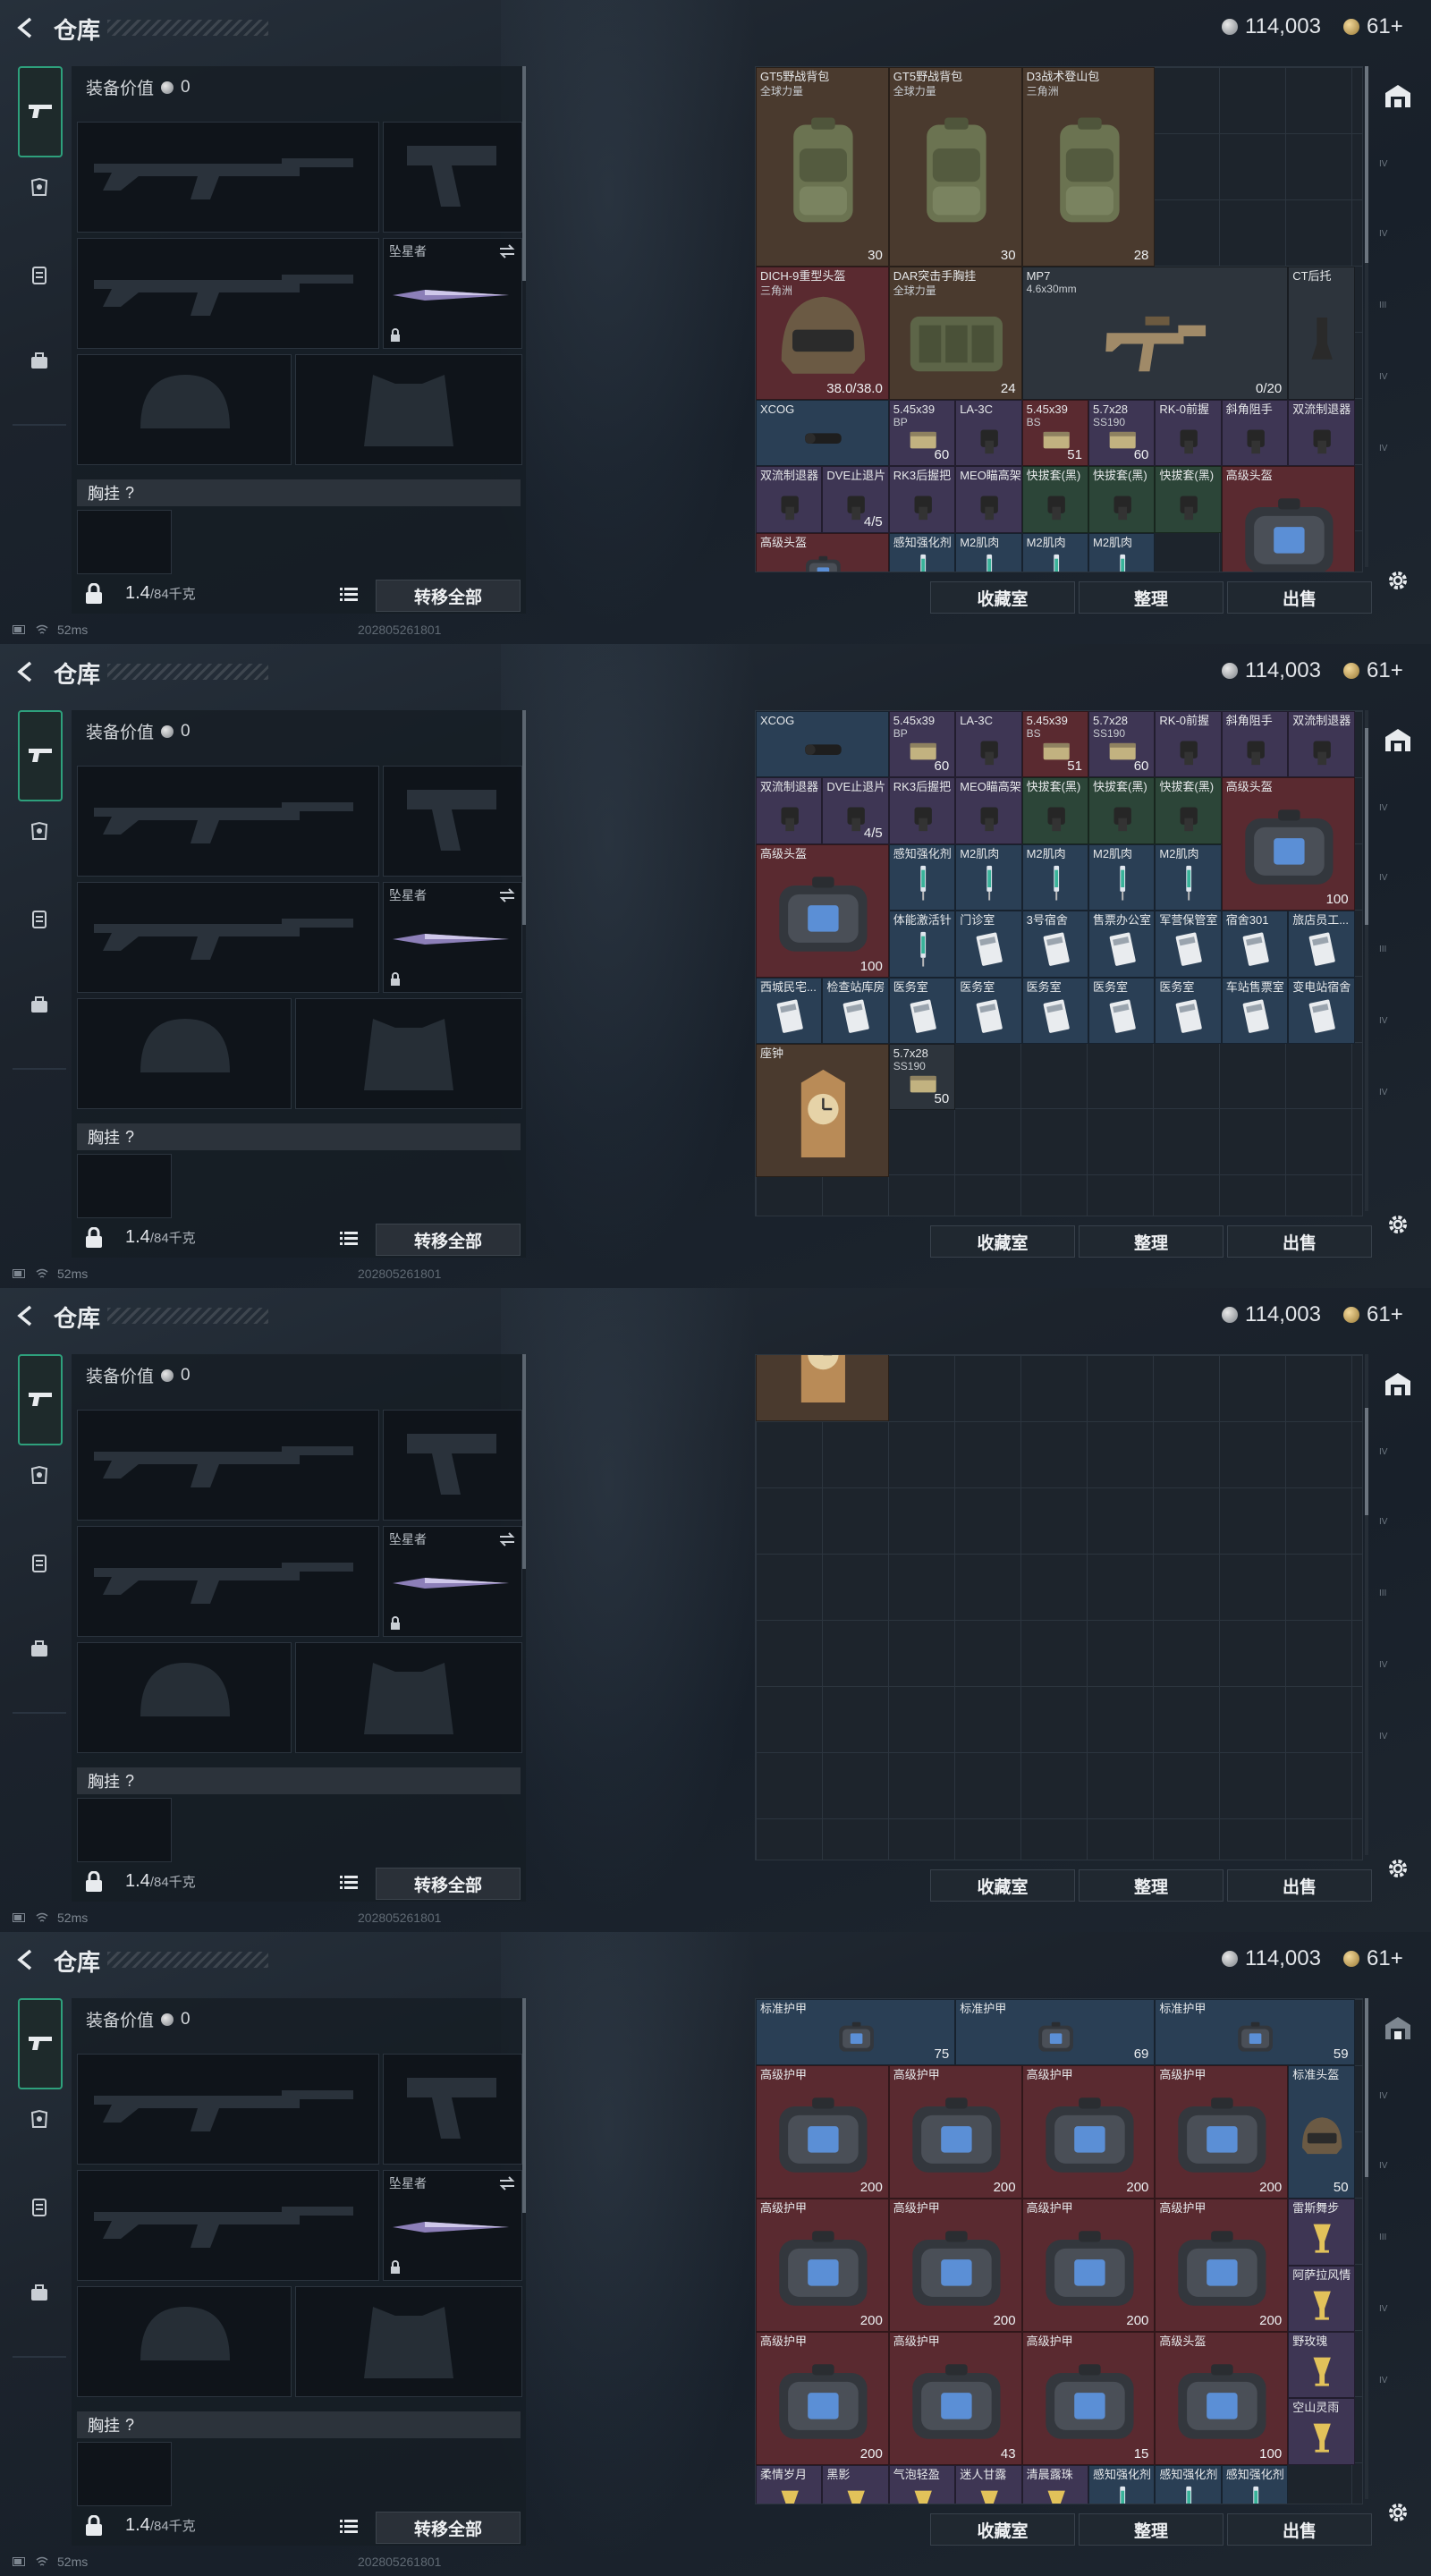 Image resolution: width=1431 pixels, height=2576 pixels. Describe the element at coordinates (856, 2484) in the screenshot. I see `stash-item: 黑影` at that location.